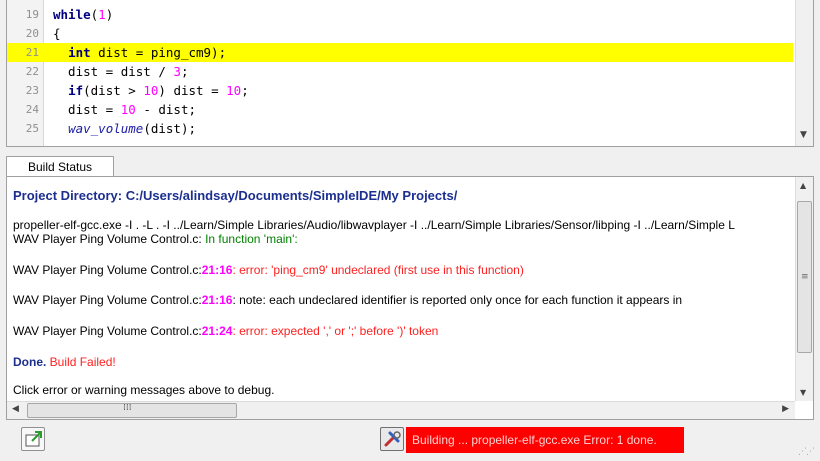  Describe the element at coordinates (125, 109) in the screenshot. I see `code-text: dist = 10 - dist;` at that location.